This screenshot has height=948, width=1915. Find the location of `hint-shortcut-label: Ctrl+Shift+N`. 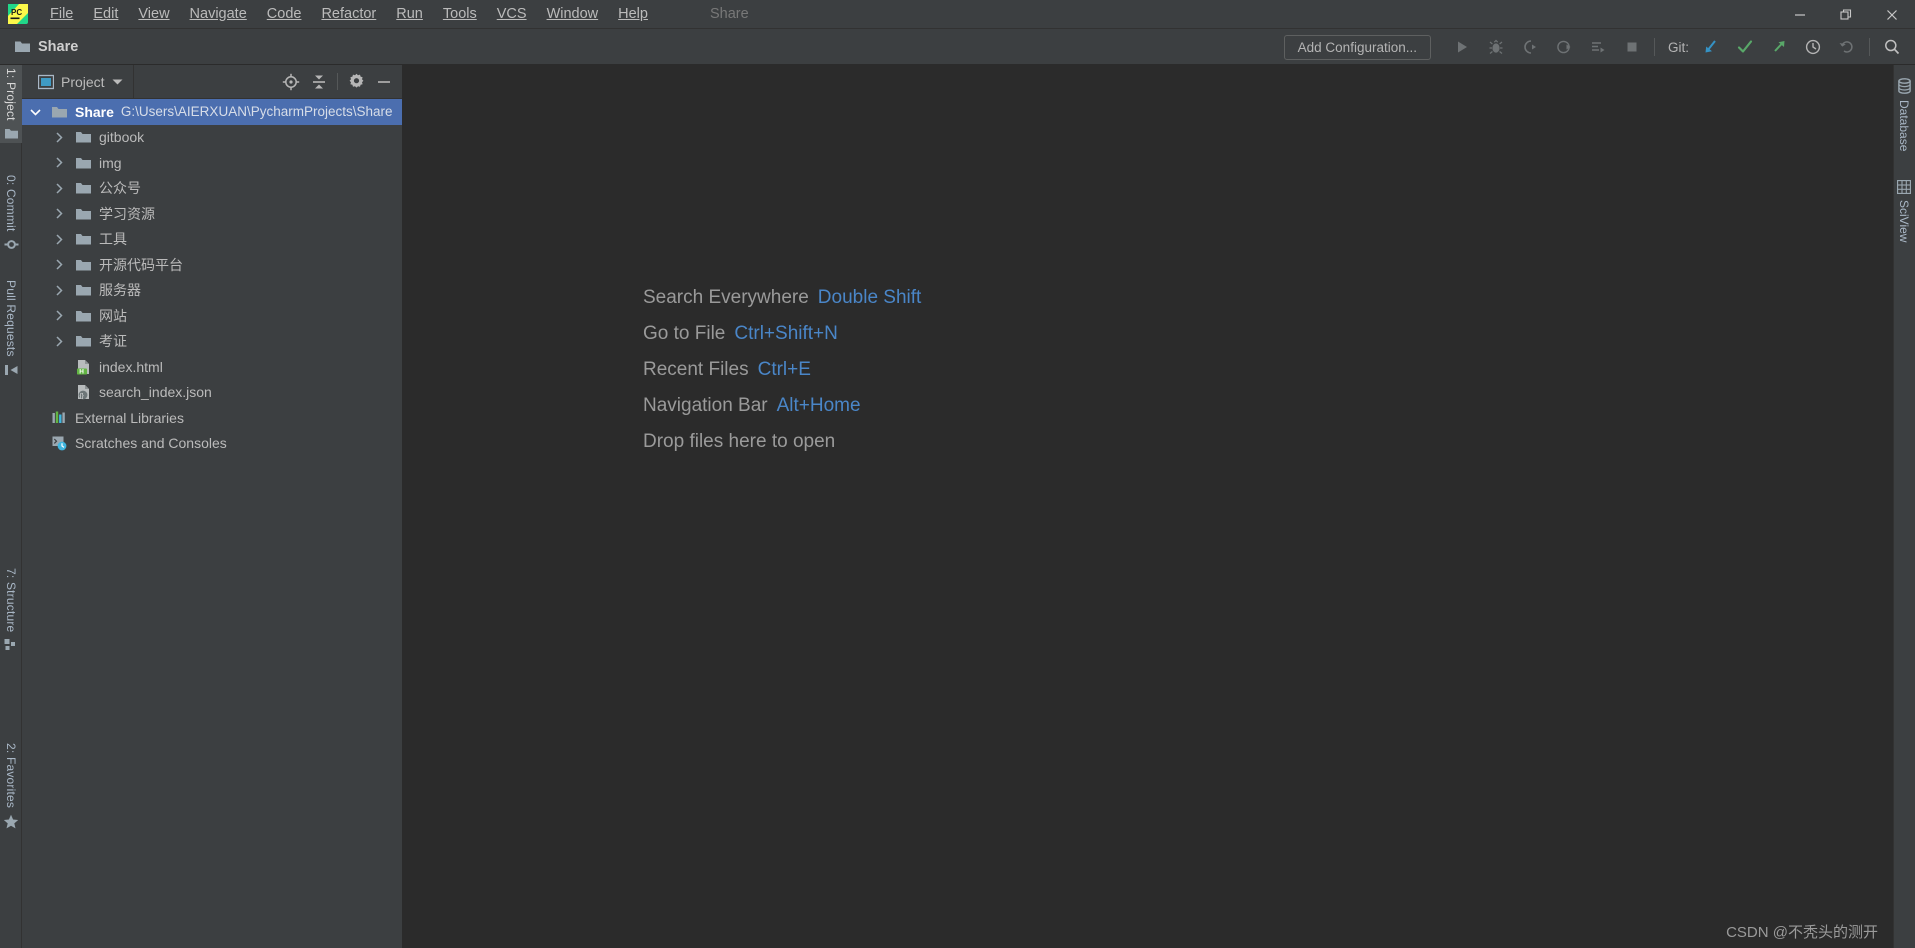

hint-shortcut-label: Ctrl+Shift+N is located at coordinates (786, 333).